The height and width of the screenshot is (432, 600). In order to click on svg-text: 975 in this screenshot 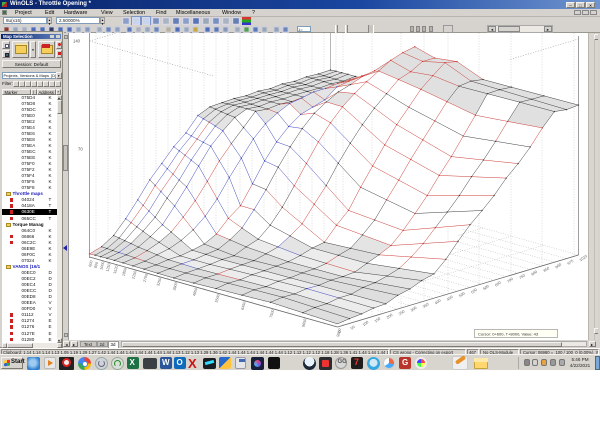, I will do `click(570, 262)`.